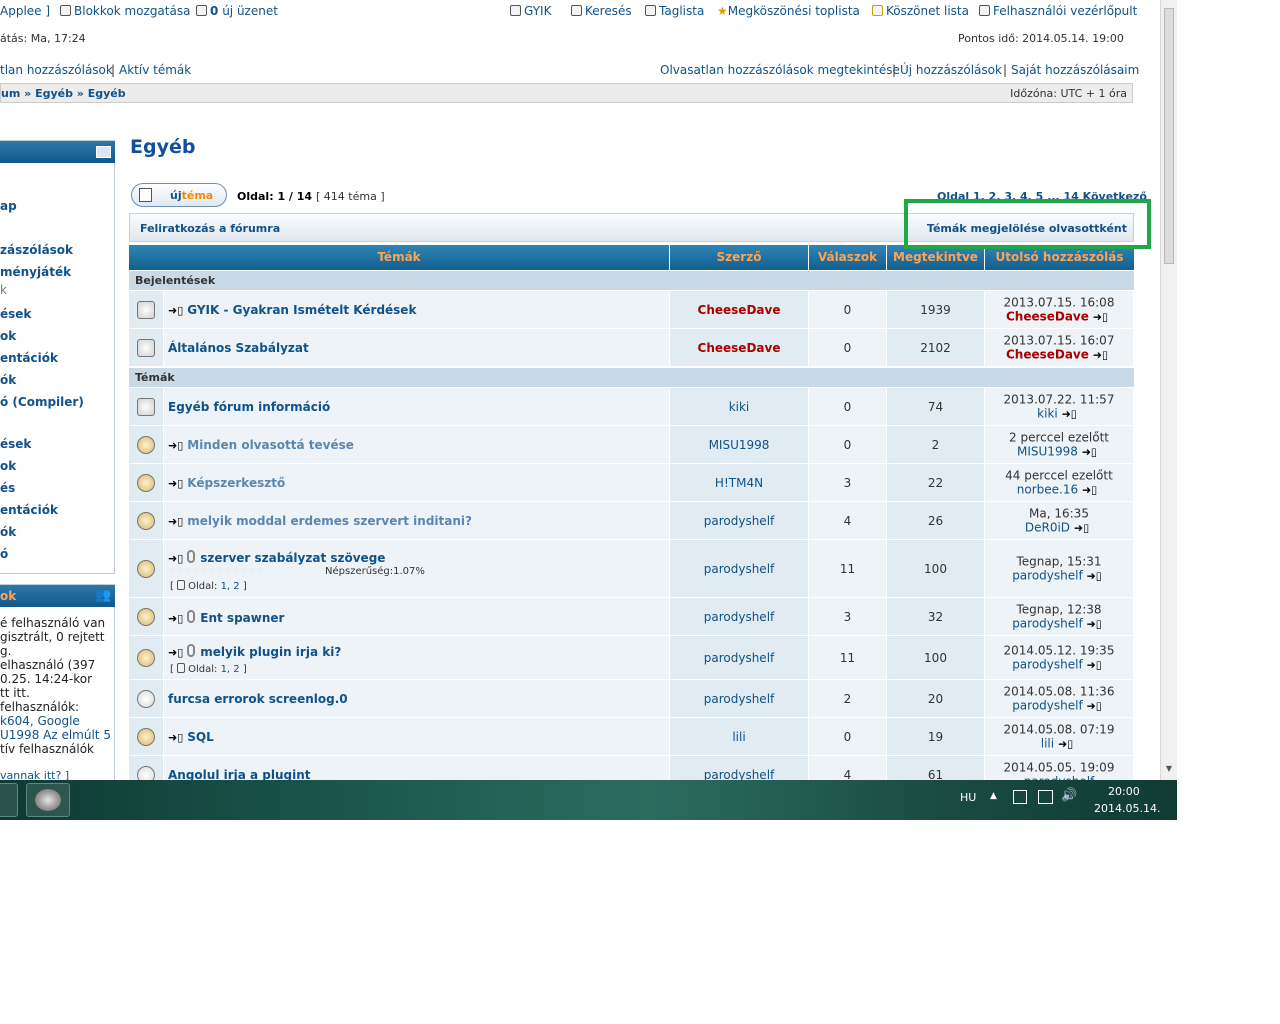 This screenshot has width=1280, height=1024. Describe the element at coordinates (301, 310) in the screenshot. I see `topic-title-link: GYIK - Gyakran Ismételt Kérdések` at that location.